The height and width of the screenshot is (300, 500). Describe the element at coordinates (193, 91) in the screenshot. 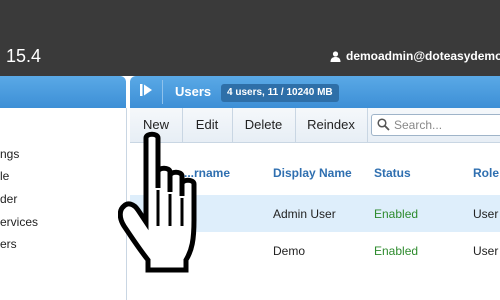

I see `page-title: Users` at that location.